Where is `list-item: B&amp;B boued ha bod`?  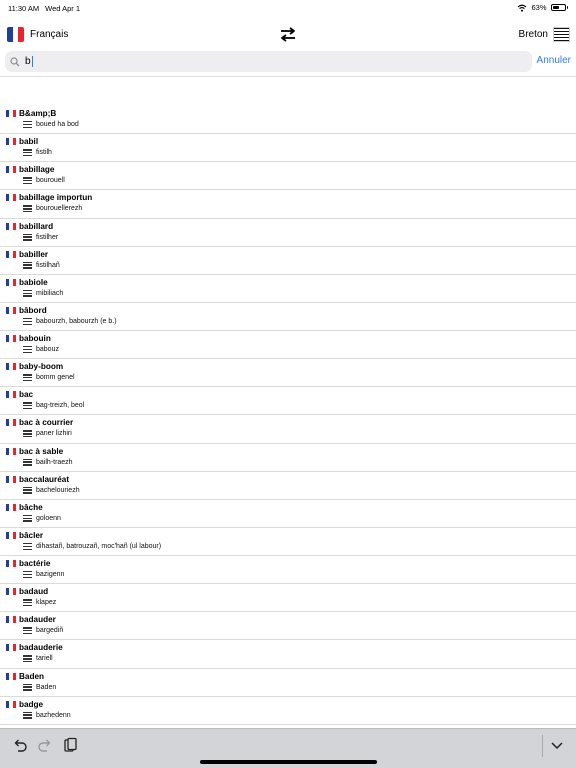 list-item: B&amp;B boued ha bod is located at coordinates (288, 120).